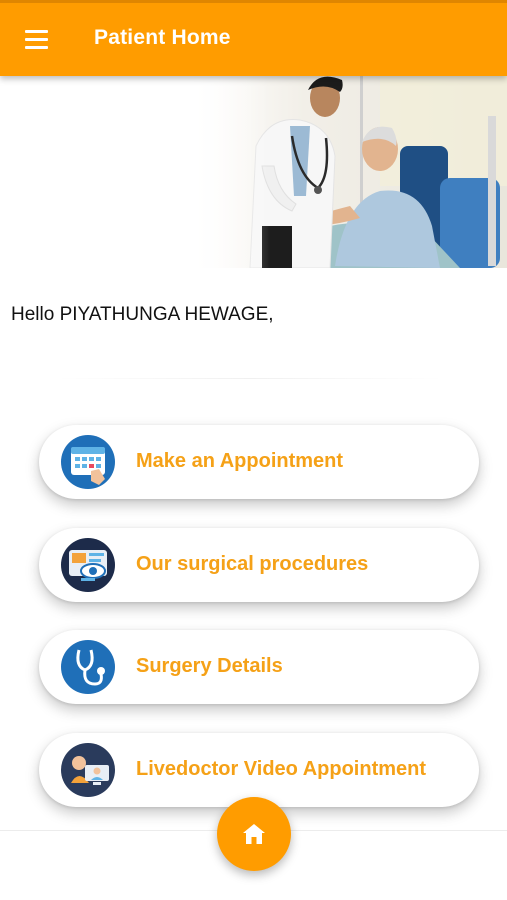 The height and width of the screenshot is (900, 507). What do you see at coordinates (36, 40) in the screenshot?
I see `hamburger-menu-icon` at bounding box center [36, 40].